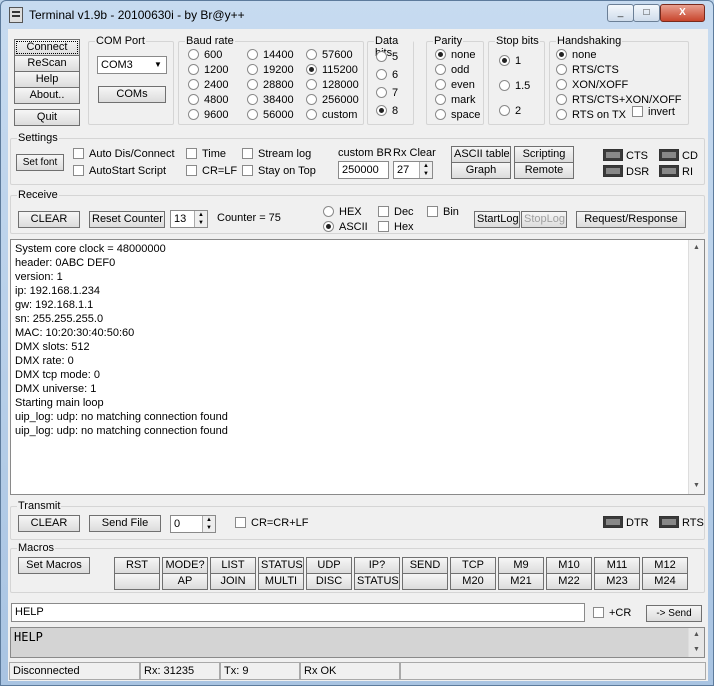 This screenshot has height=686, width=714. Describe the element at coordinates (298, 612) in the screenshot. I see `send-input: HELP` at that location.